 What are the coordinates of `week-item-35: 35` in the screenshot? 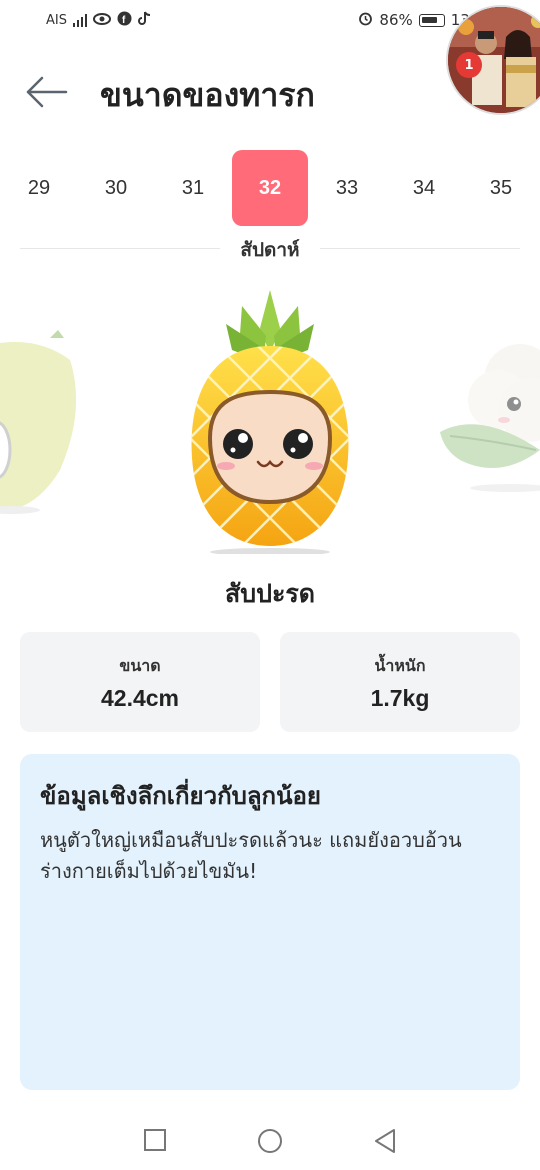 It's located at (501, 188).